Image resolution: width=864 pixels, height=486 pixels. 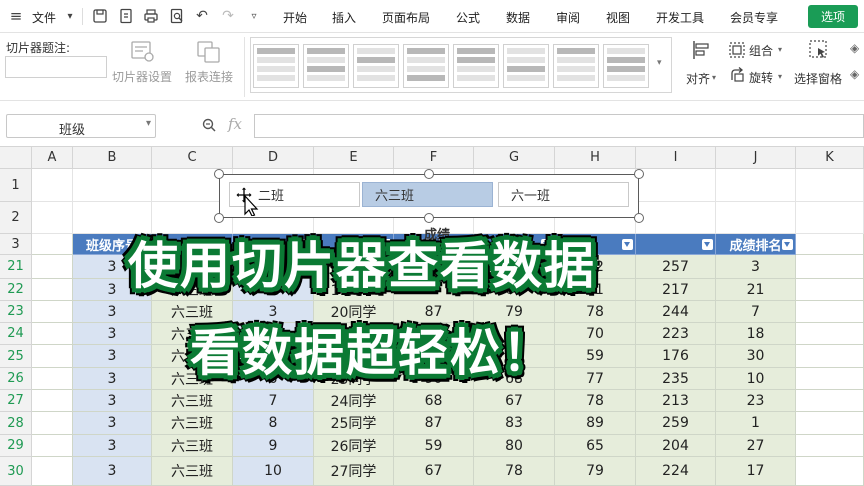 I want to click on tab-home: 开始, so click(x=295, y=17).